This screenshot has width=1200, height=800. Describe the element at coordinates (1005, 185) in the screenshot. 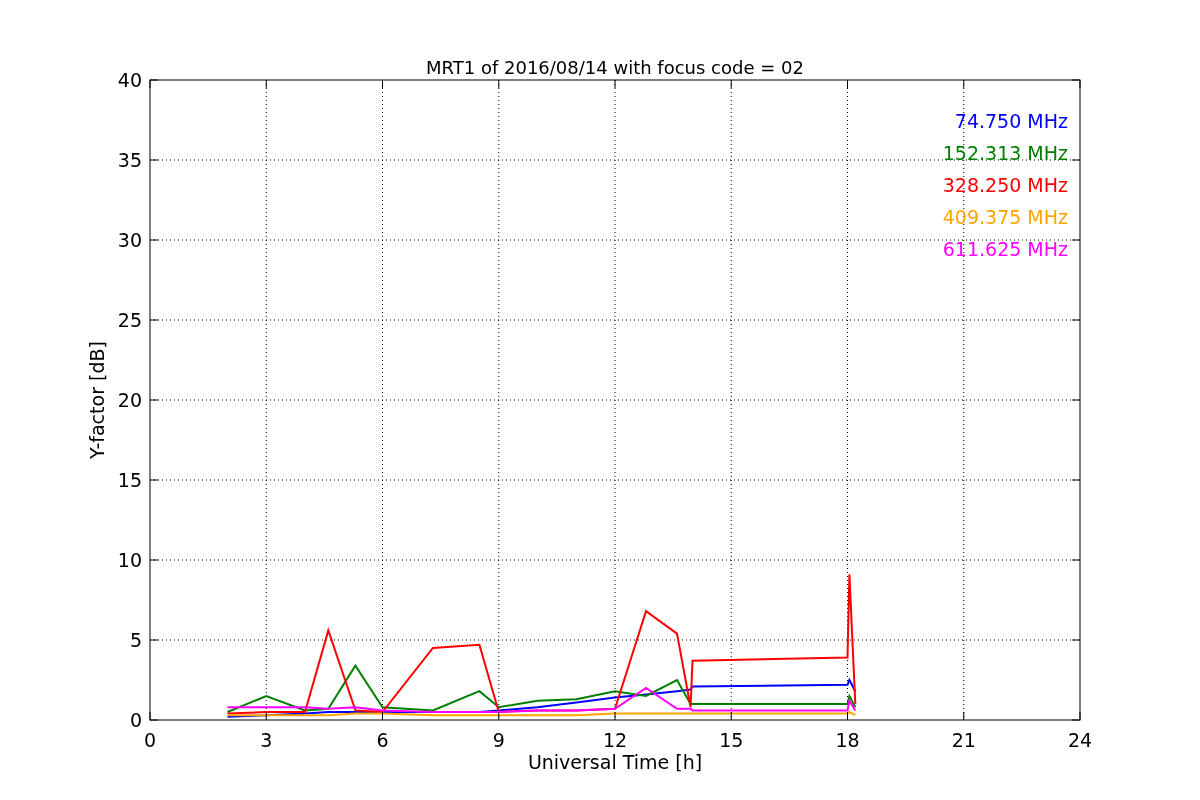

I see `legend-label: 328.250 MHz` at that location.